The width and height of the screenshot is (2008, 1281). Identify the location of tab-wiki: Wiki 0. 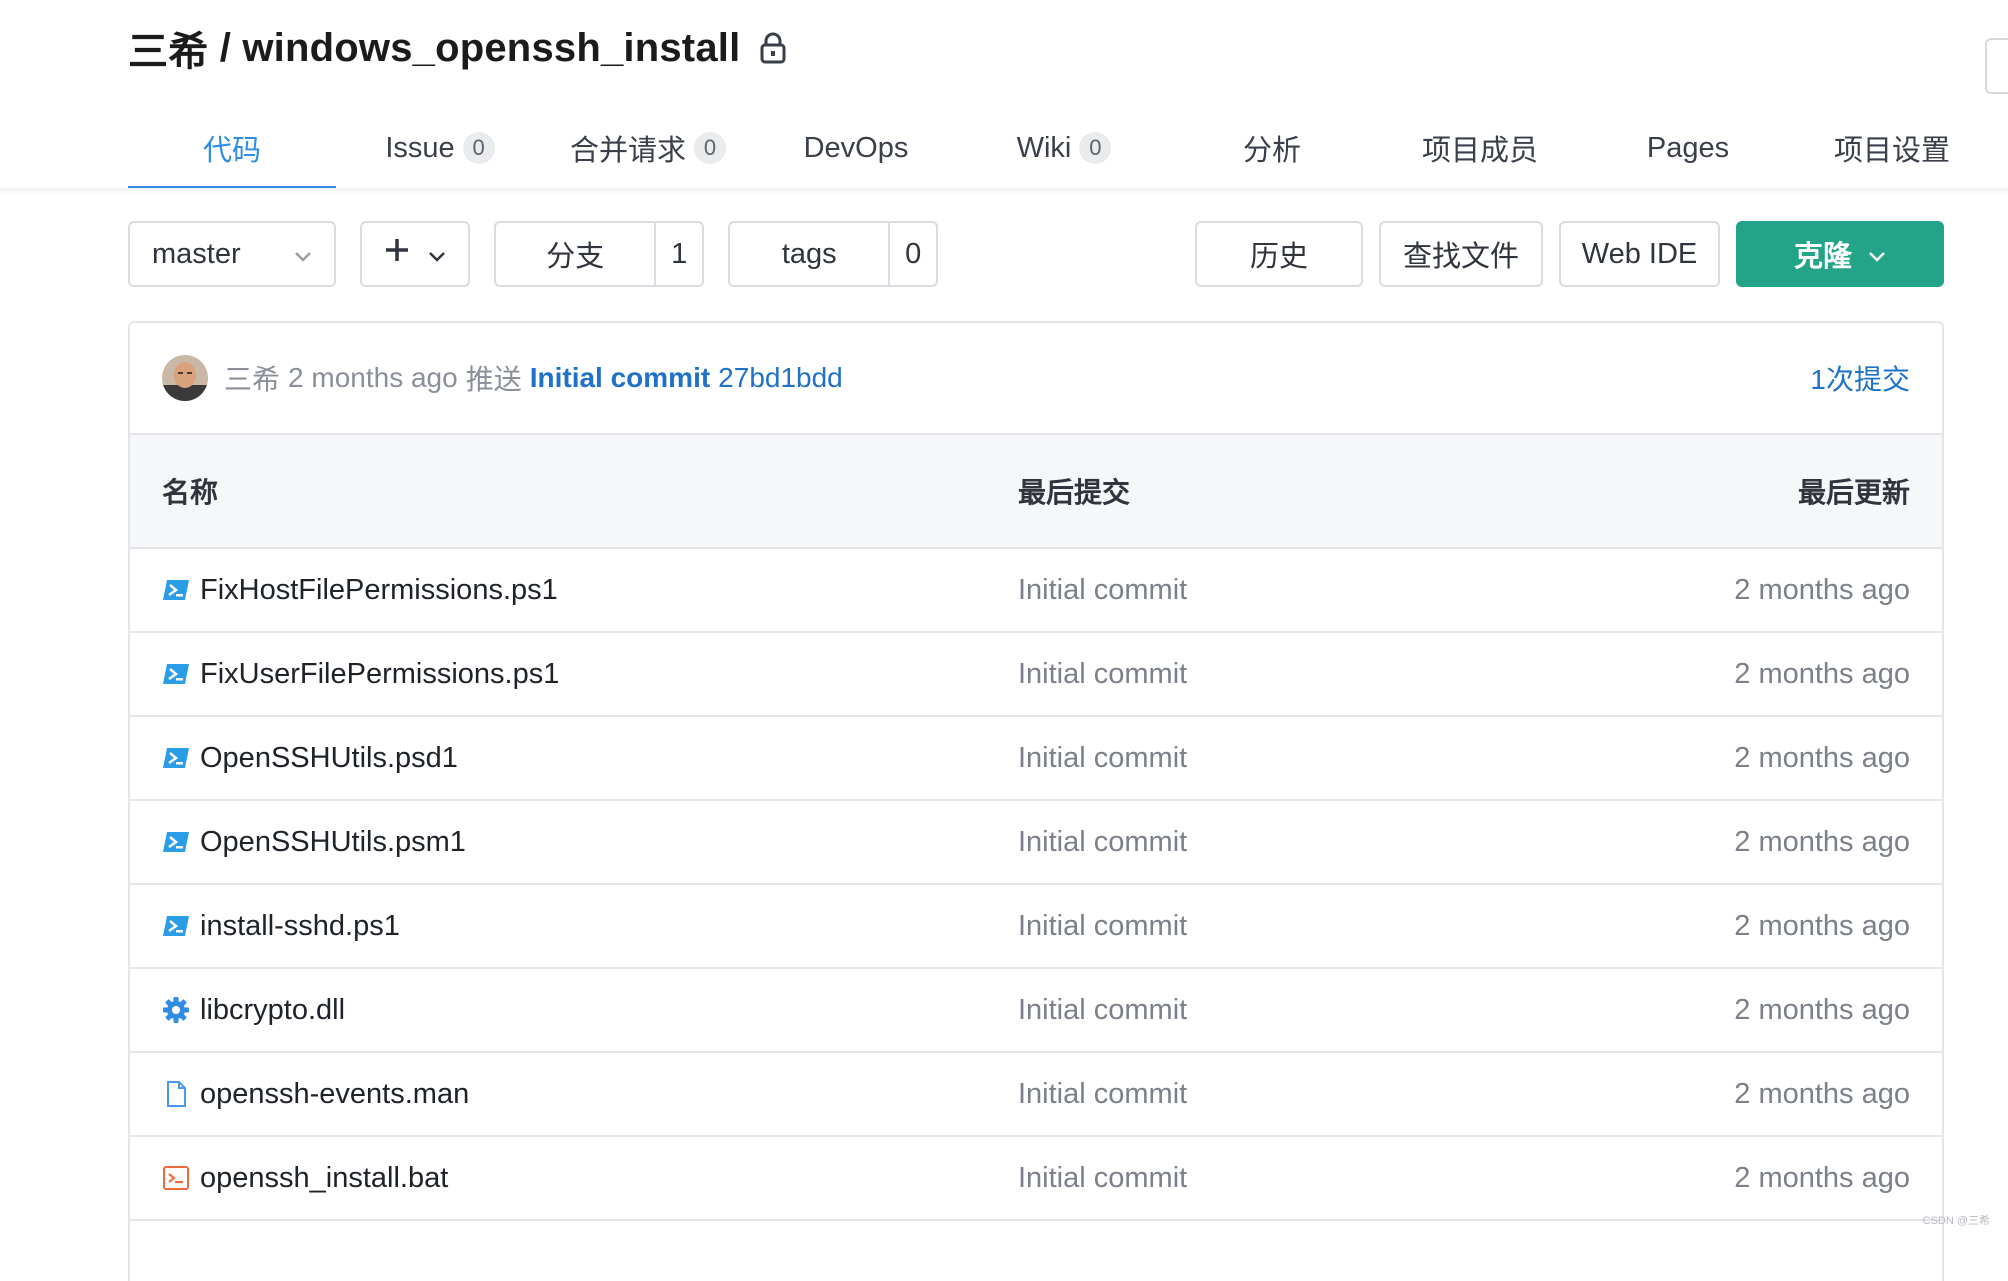
(1064, 148).